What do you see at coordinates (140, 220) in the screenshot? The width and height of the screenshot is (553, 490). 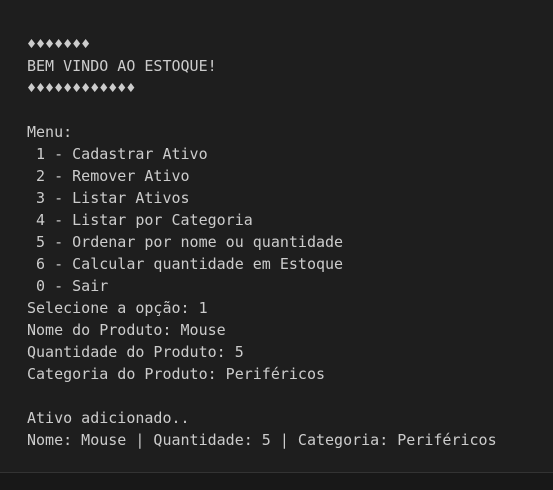 I see `menu-option-4: 4 - Listar por Categoria` at bounding box center [140, 220].